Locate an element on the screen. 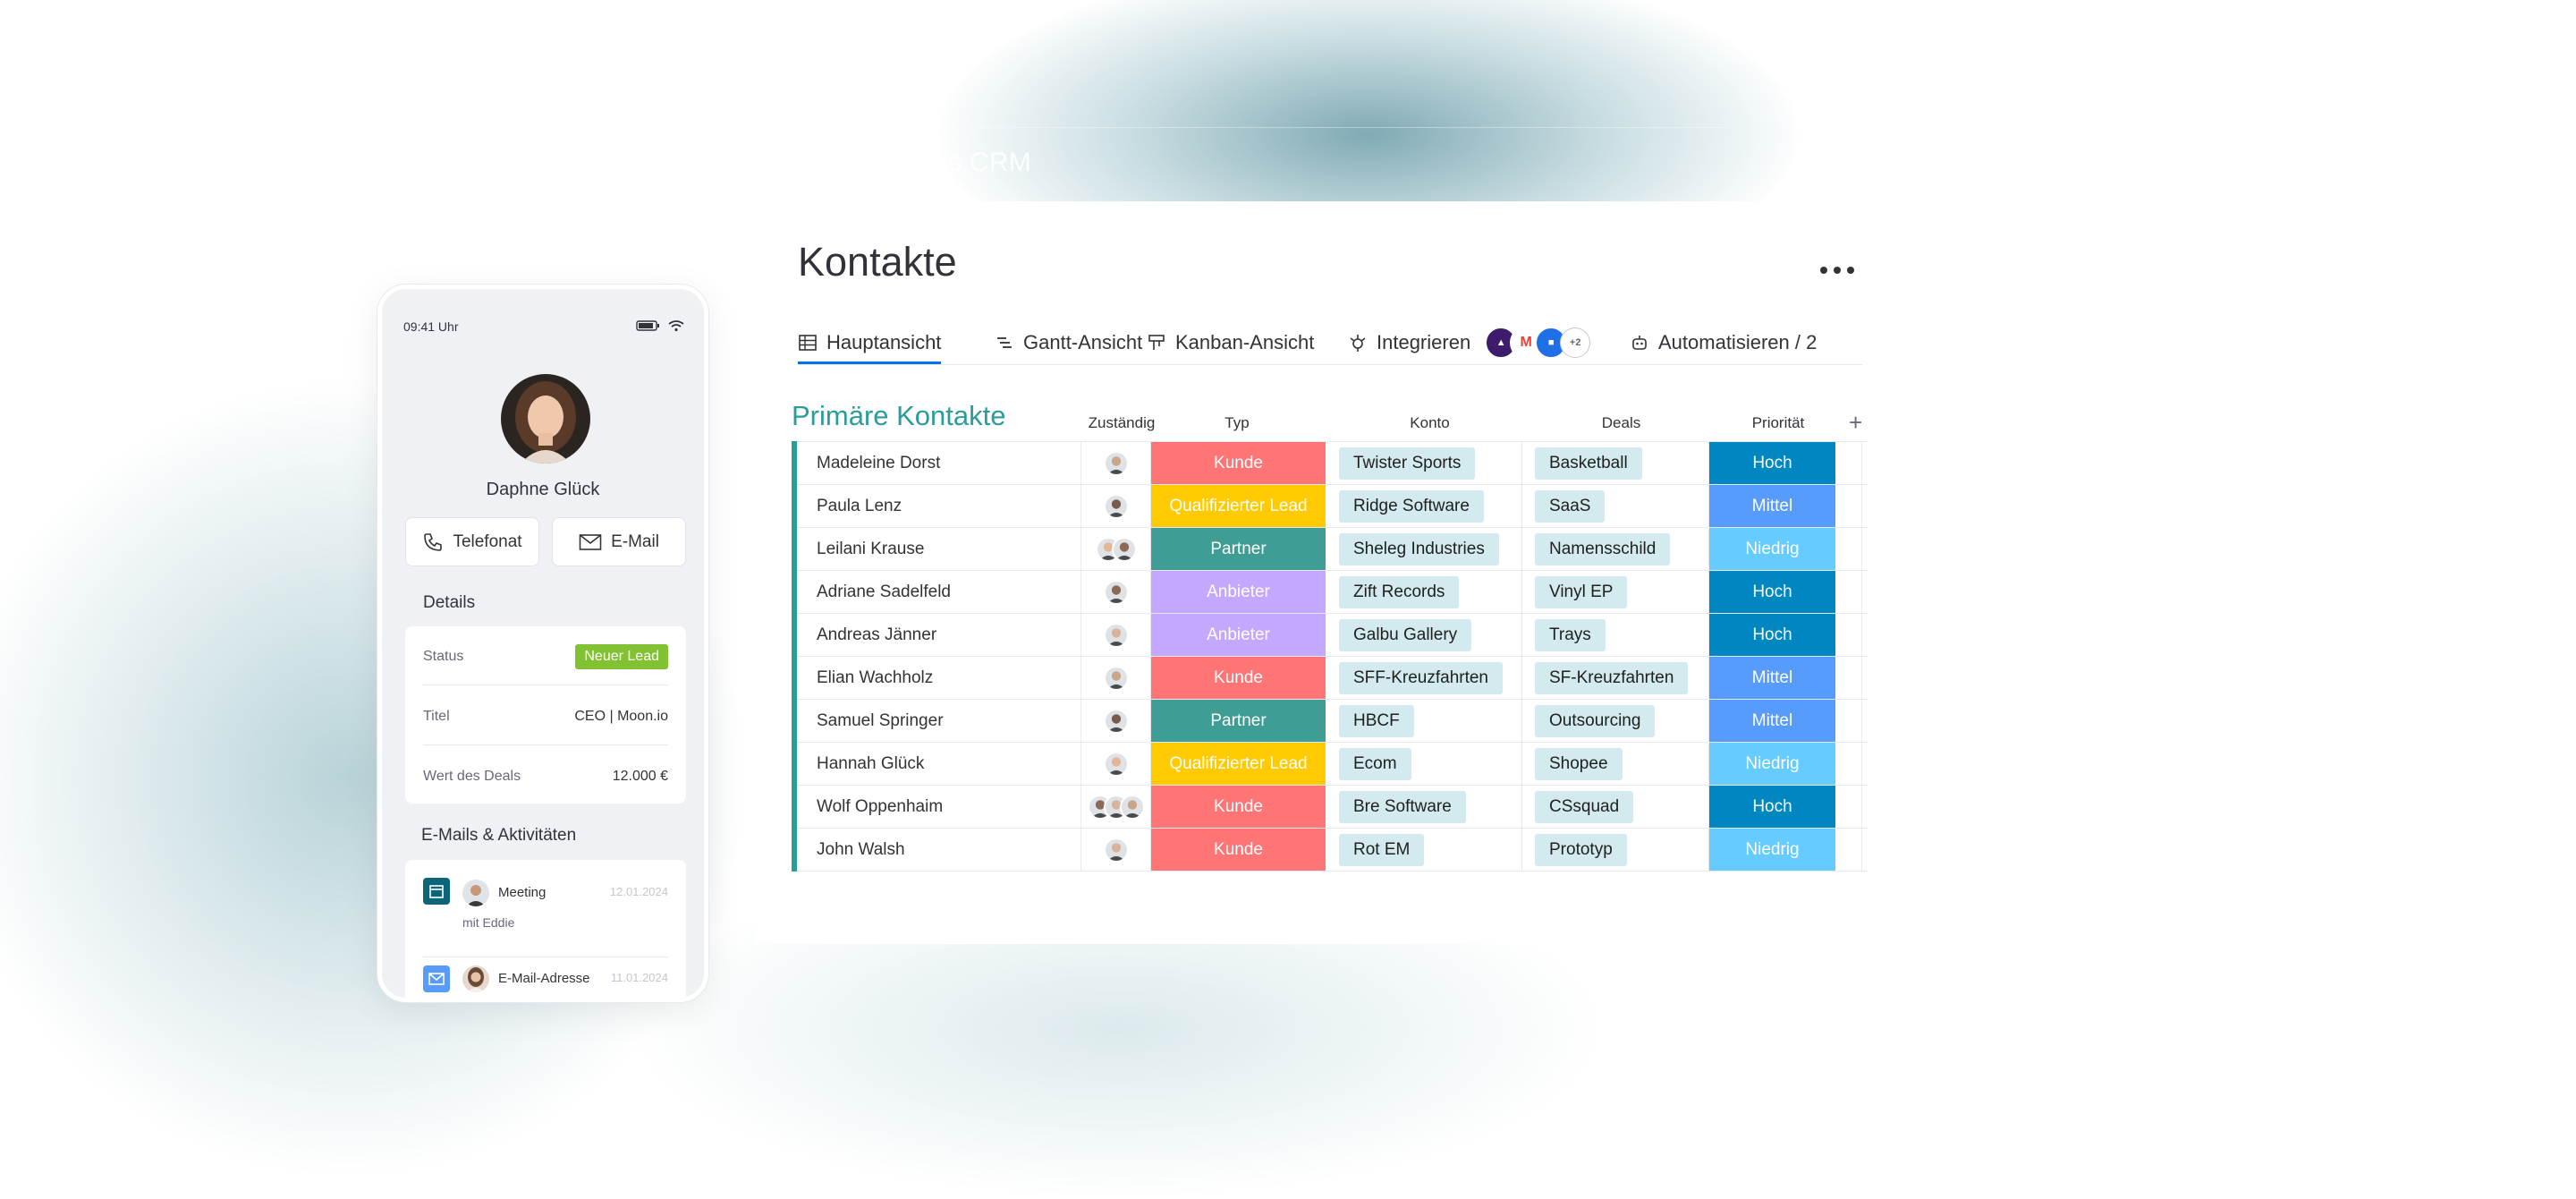  deal-cell: Namensschild is located at coordinates (1615, 549).